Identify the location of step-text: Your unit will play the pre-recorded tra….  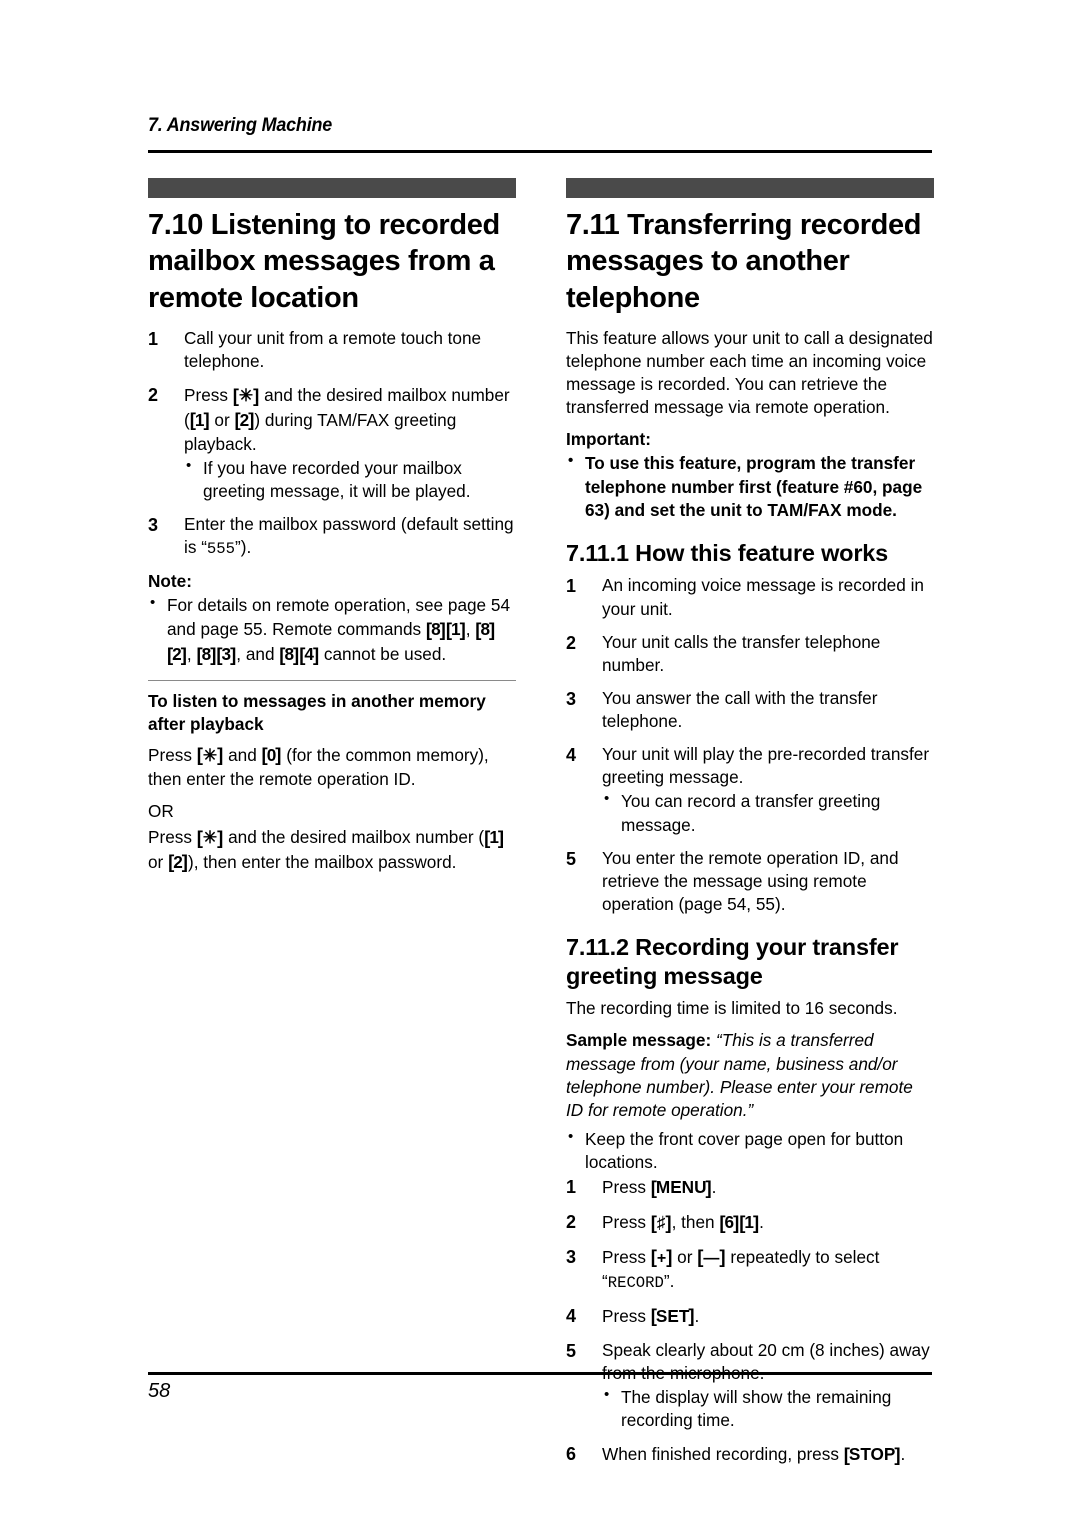
(766, 766).